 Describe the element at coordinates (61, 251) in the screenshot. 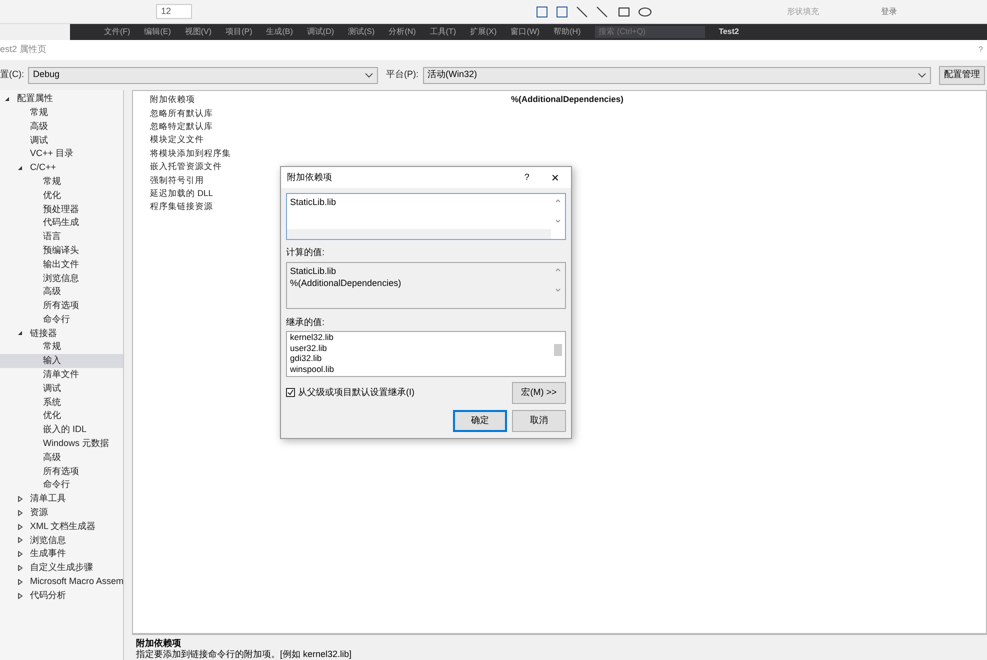

I see `tree-item: 预编译头` at that location.